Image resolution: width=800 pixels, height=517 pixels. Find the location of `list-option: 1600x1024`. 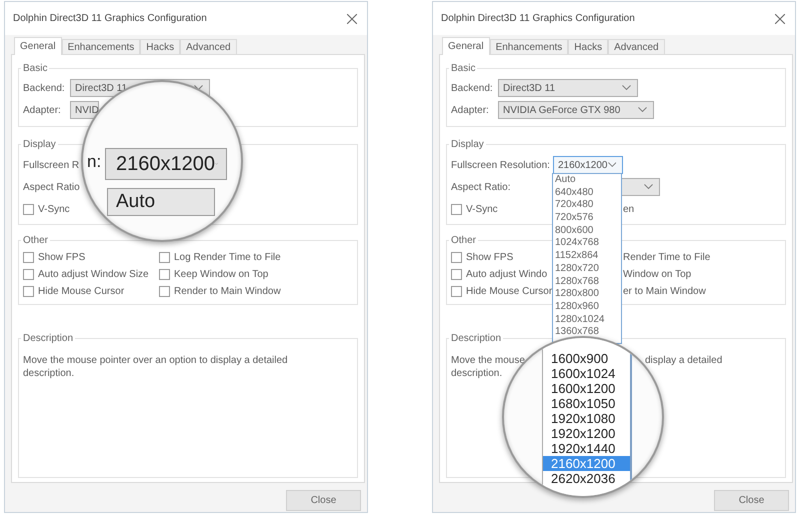

list-option: 1600x1024 is located at coordinates (586, 373).